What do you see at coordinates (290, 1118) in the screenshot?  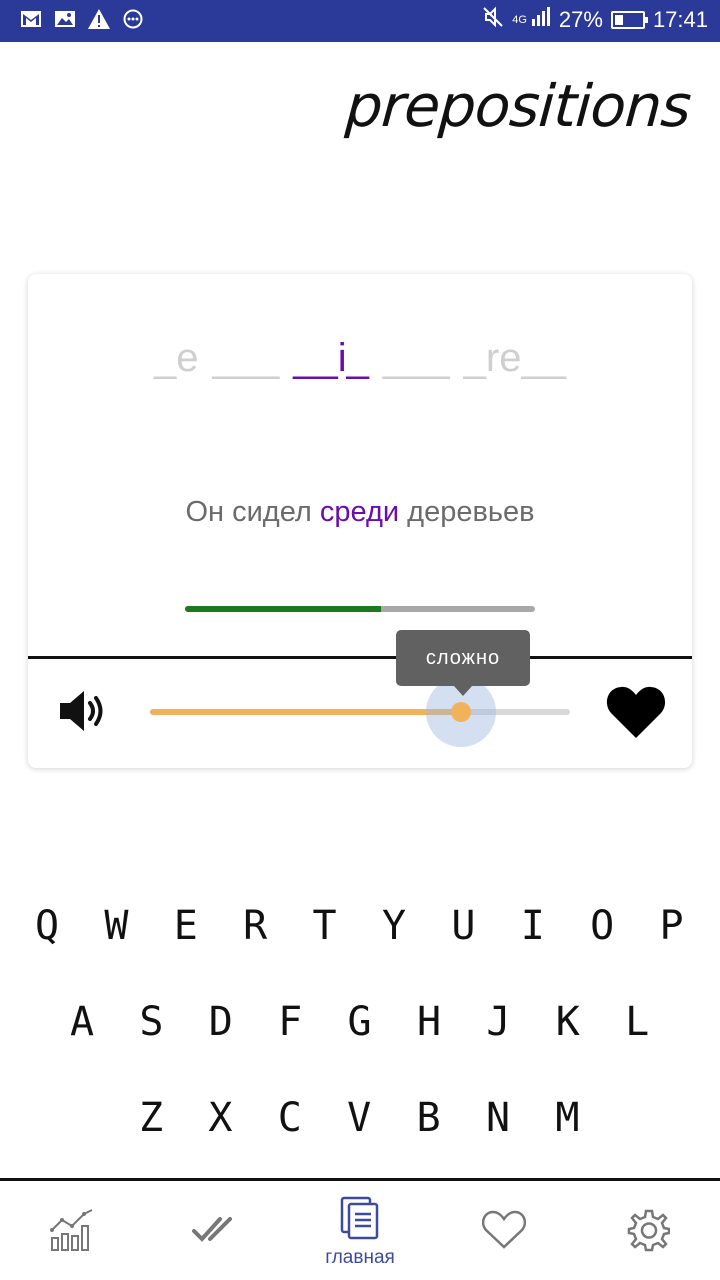 I see `key-c: C` at bounding box center [290, 1118].